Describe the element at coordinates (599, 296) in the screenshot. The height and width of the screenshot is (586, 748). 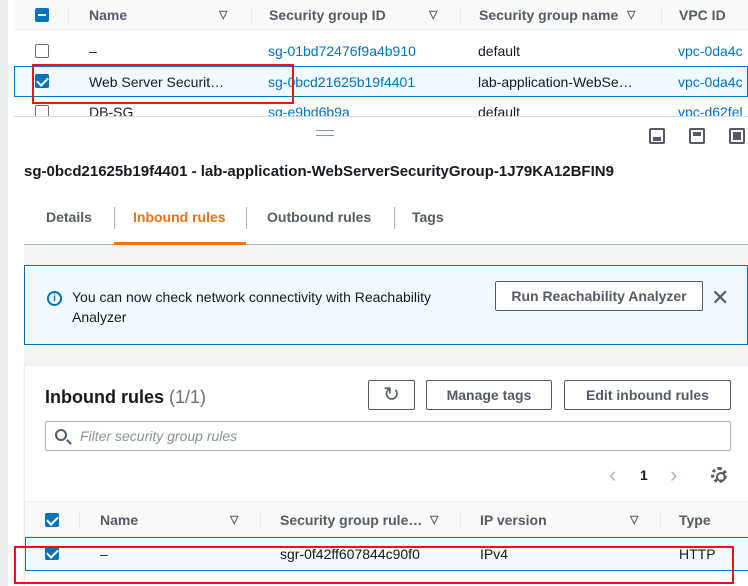
I see `run-reachability-analyzer-button: Run Reachability Analyzer` at that location.